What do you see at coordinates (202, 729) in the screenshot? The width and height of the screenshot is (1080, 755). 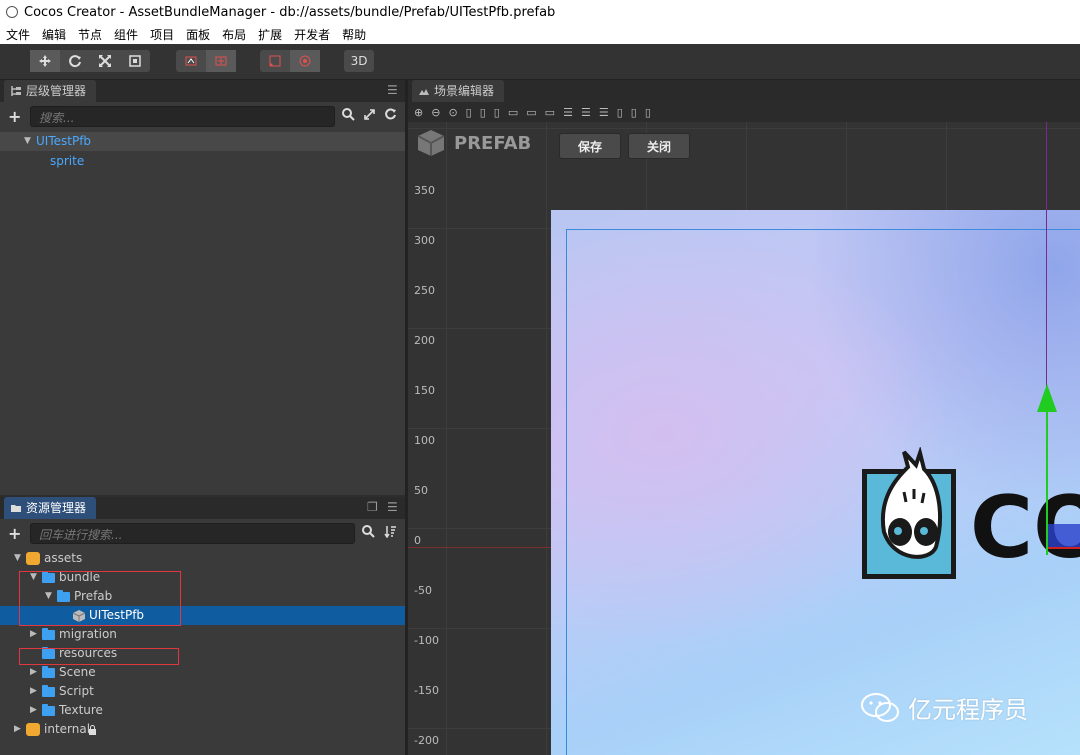 I see `asset-item-internal: ▶ internal` at bounding box center [202, 729].